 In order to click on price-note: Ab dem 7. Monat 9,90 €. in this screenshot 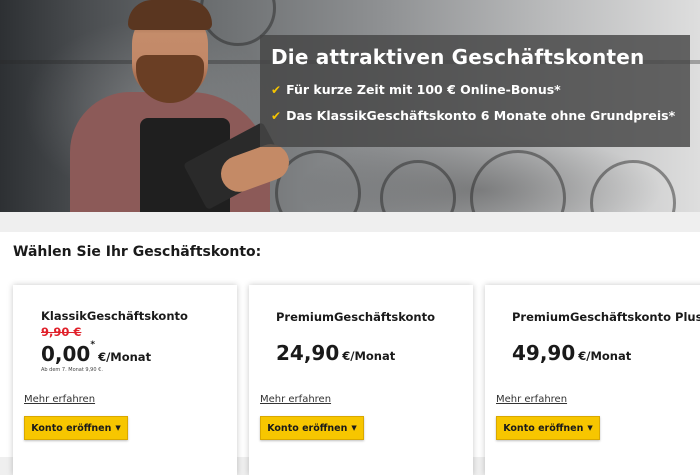, I will do `click(72, 370)`.